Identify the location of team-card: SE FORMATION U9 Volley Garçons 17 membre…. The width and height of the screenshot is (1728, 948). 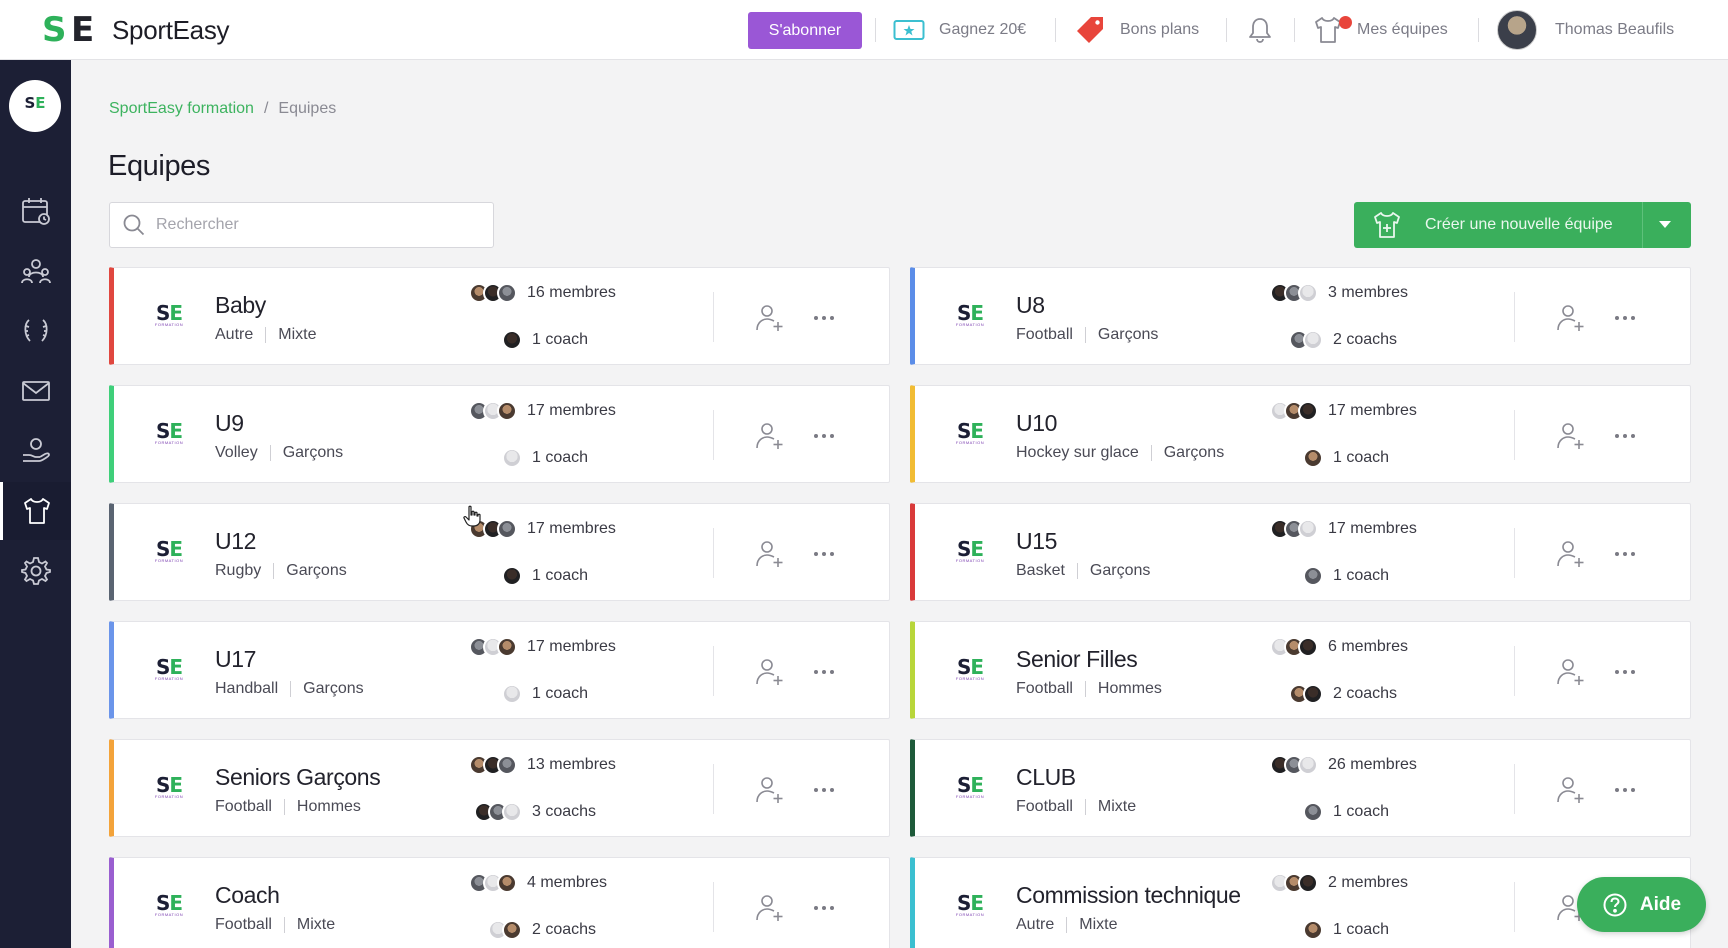
(499, 434).